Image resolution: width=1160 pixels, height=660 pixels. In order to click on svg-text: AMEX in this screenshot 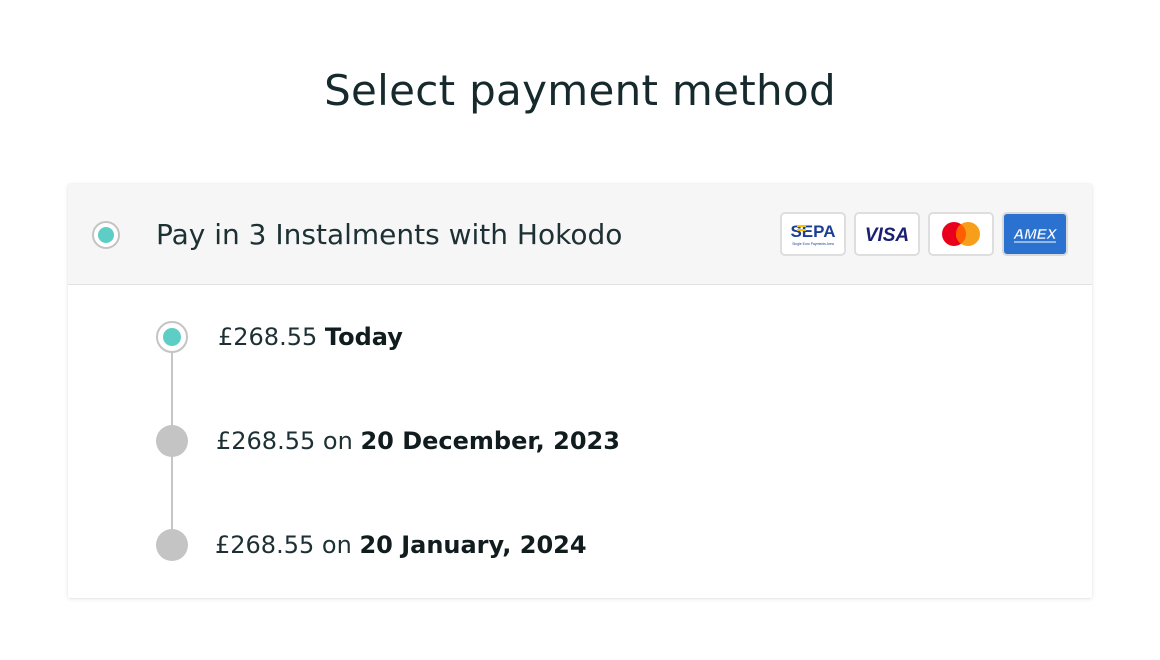, I will do `click(1034, 234)`.